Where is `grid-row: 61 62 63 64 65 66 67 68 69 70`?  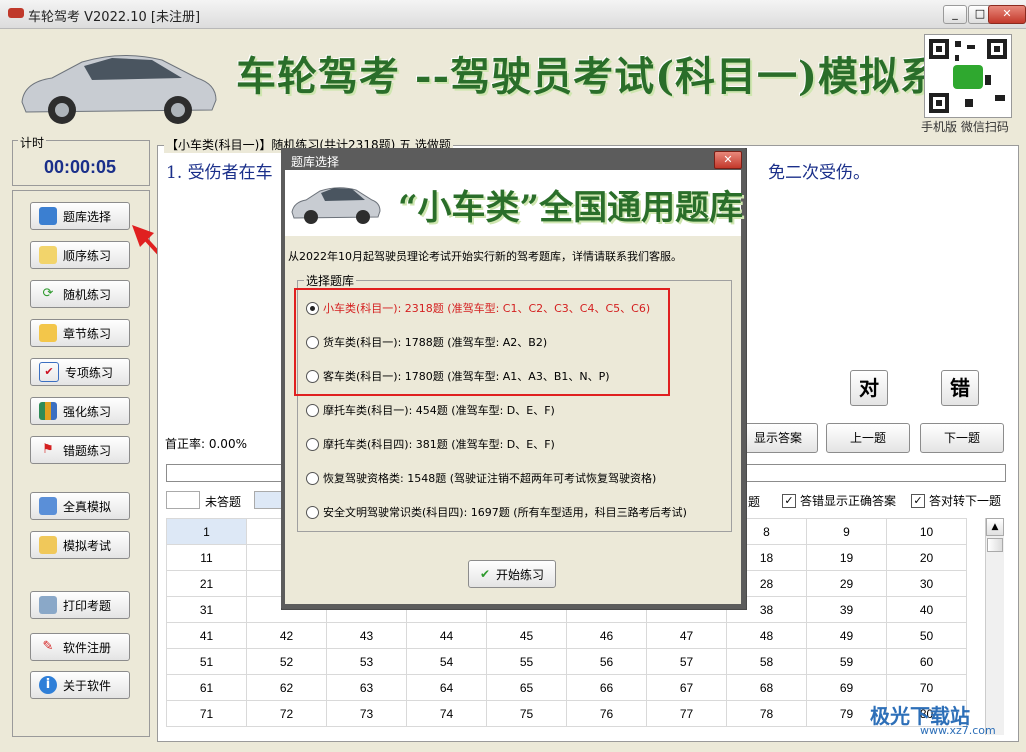 grid-row: 61 62 63 64 65 66 67 68 69 70 is located at coordinates (566, 687).